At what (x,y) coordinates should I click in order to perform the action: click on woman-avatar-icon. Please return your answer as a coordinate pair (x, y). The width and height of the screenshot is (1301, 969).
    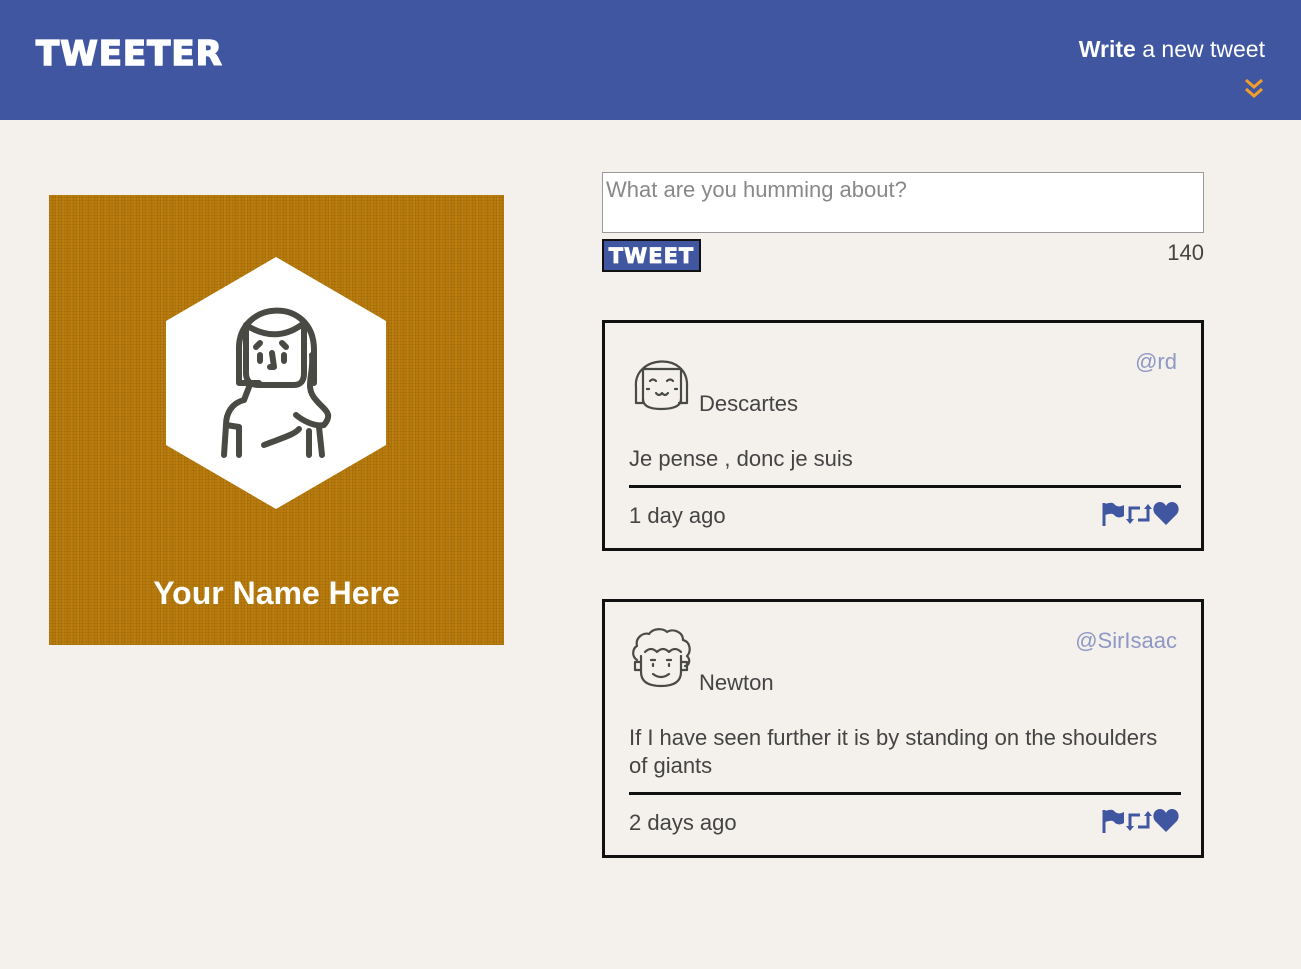
    Looking at the image, I should click on (276, 383).